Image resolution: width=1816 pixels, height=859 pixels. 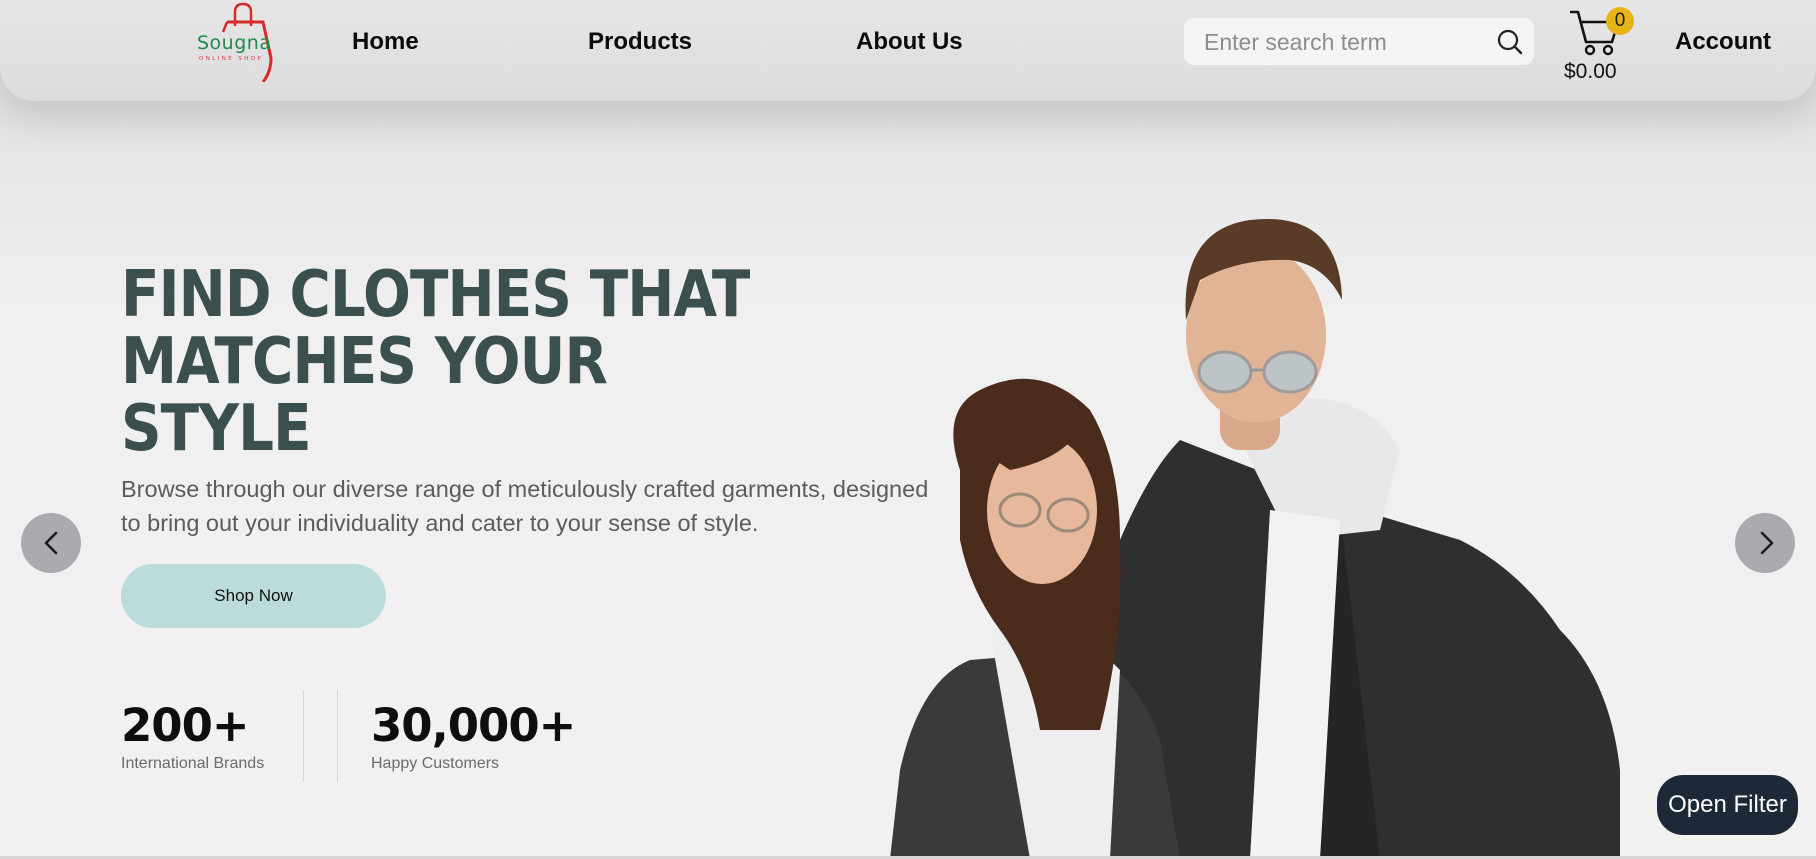 What do you see at coordinates (231, 59) in the screenshot?
I see `logo-subtitle: ONLINE SHOP` at bounding box center [231, 59].